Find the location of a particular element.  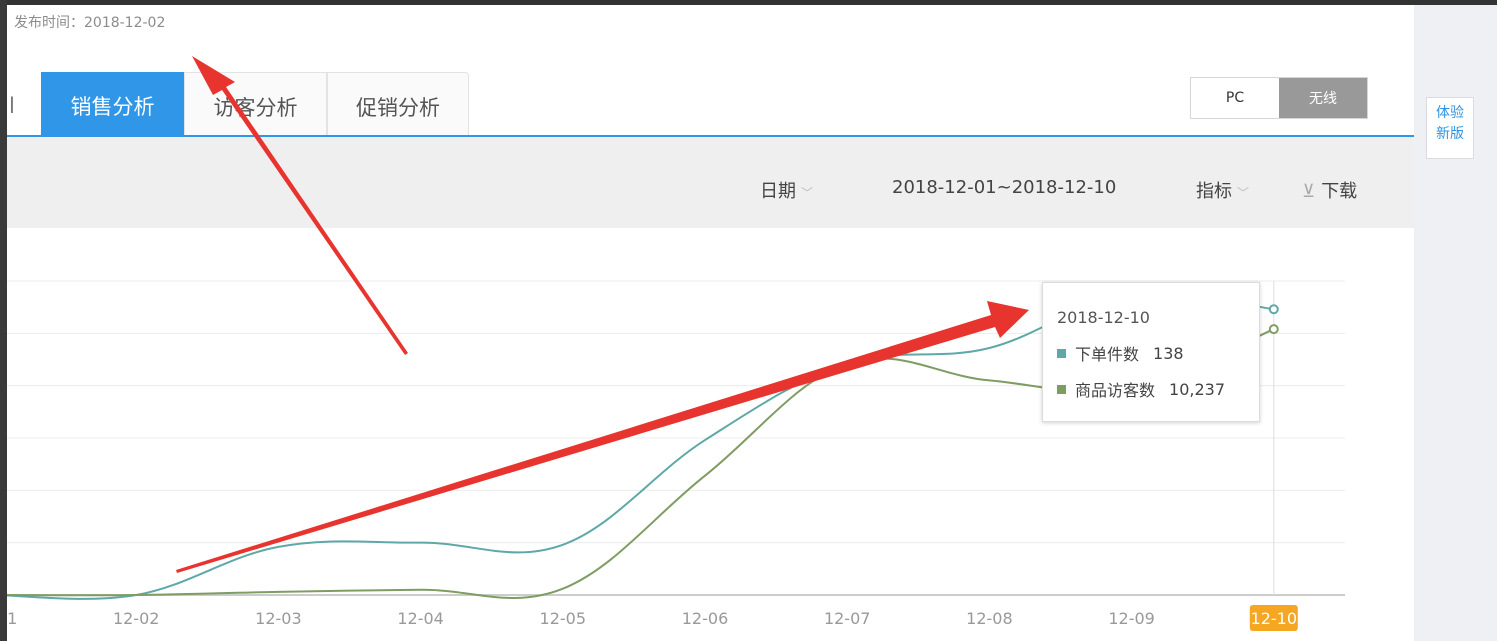

x-tick-label: 12-08 is located at coordinates (989, 618).